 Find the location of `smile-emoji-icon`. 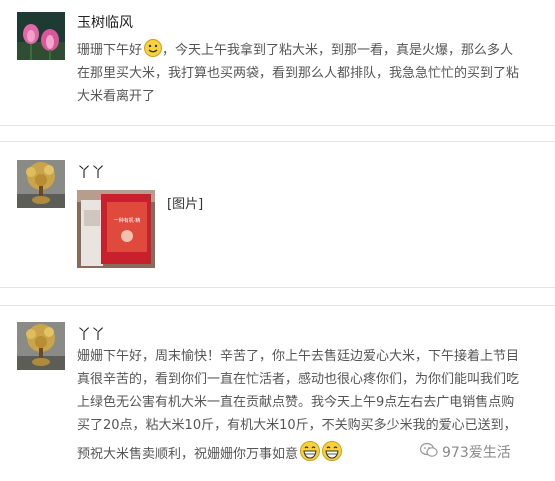

smile-emoji-icon is located at coordinates (153, 48).